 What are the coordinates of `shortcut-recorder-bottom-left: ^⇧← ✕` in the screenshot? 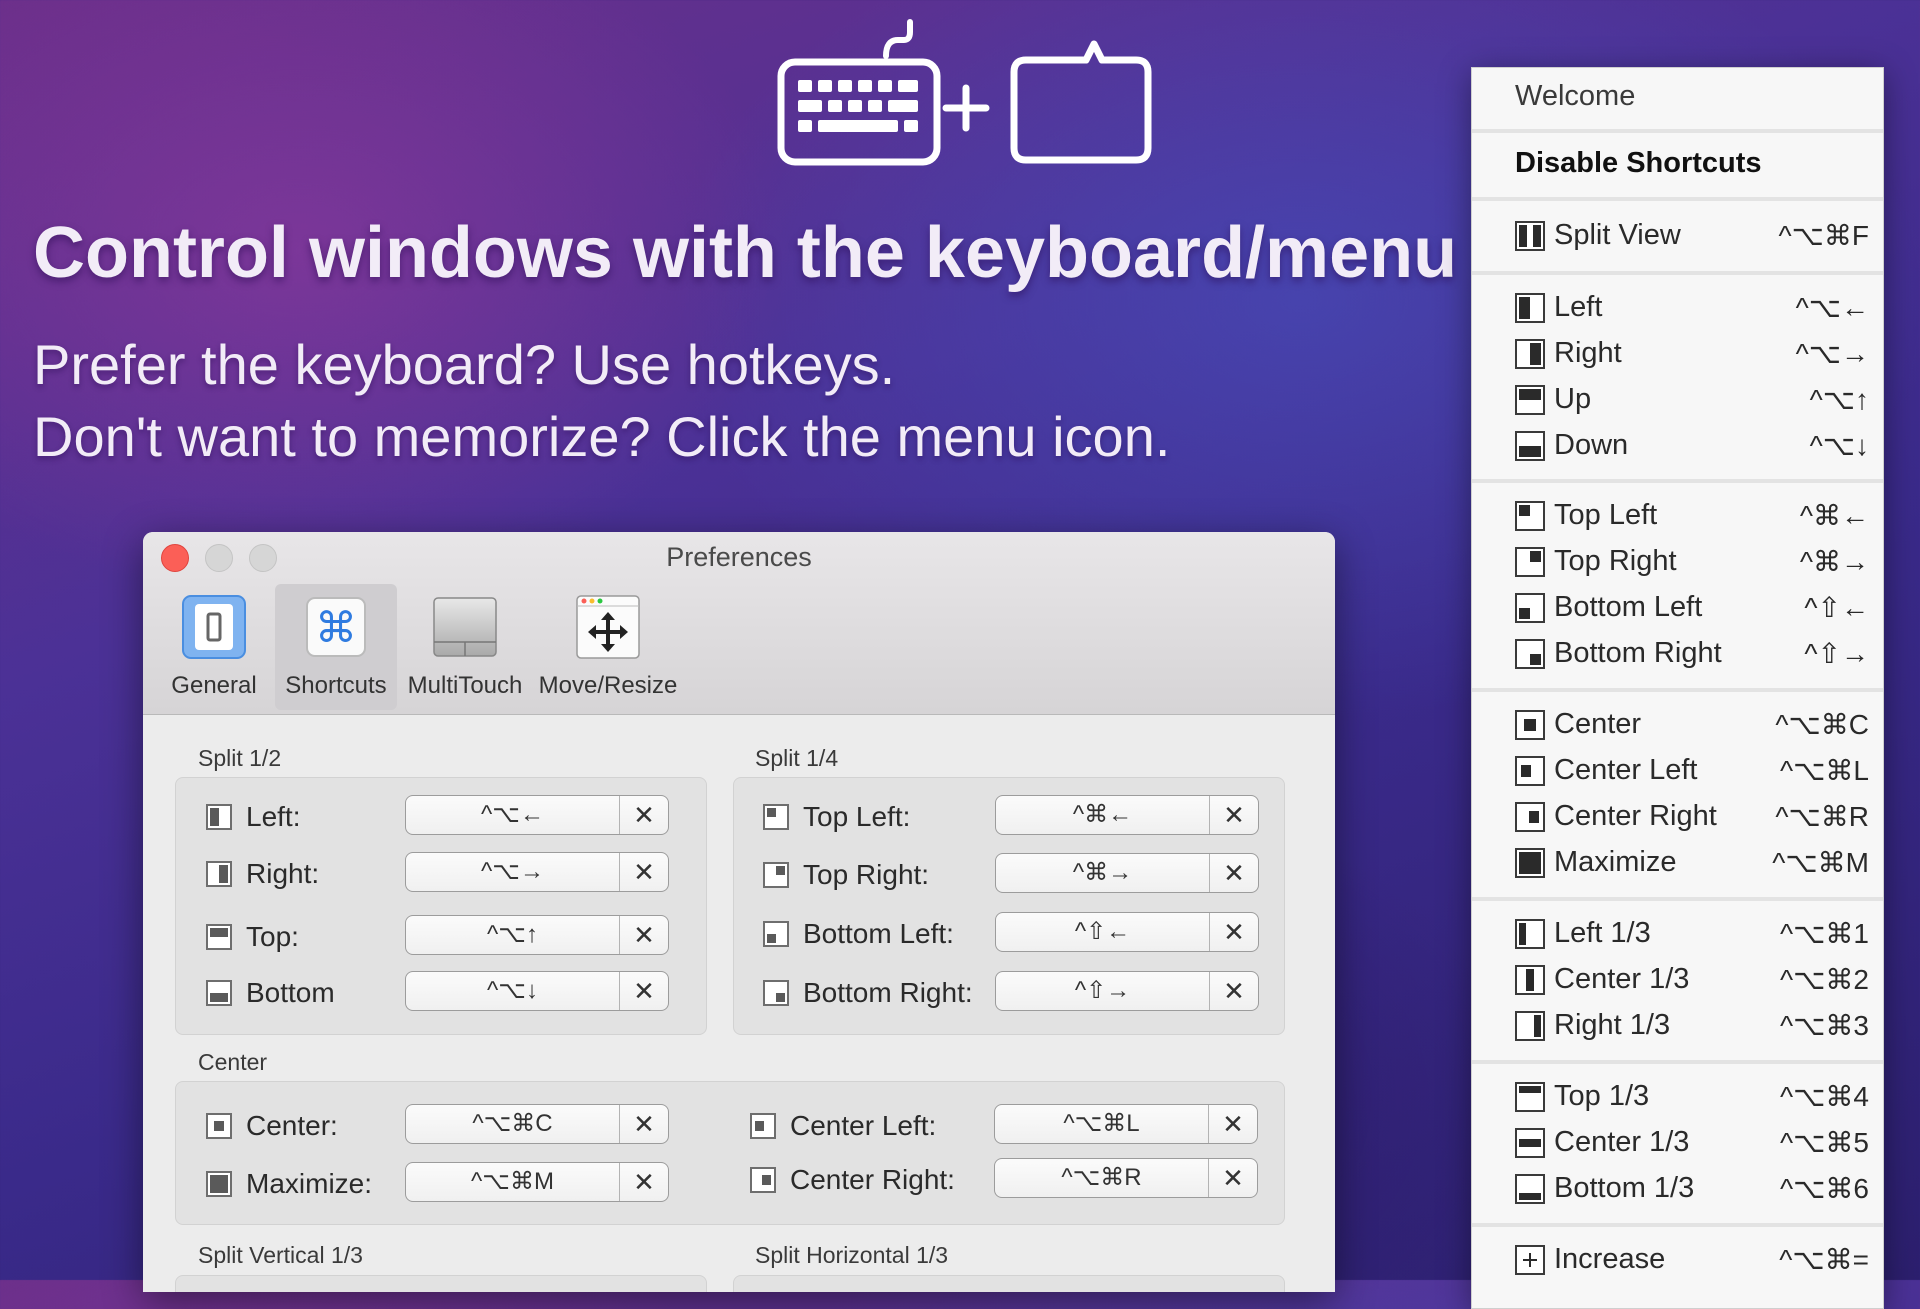 It's located at (1127, 932).